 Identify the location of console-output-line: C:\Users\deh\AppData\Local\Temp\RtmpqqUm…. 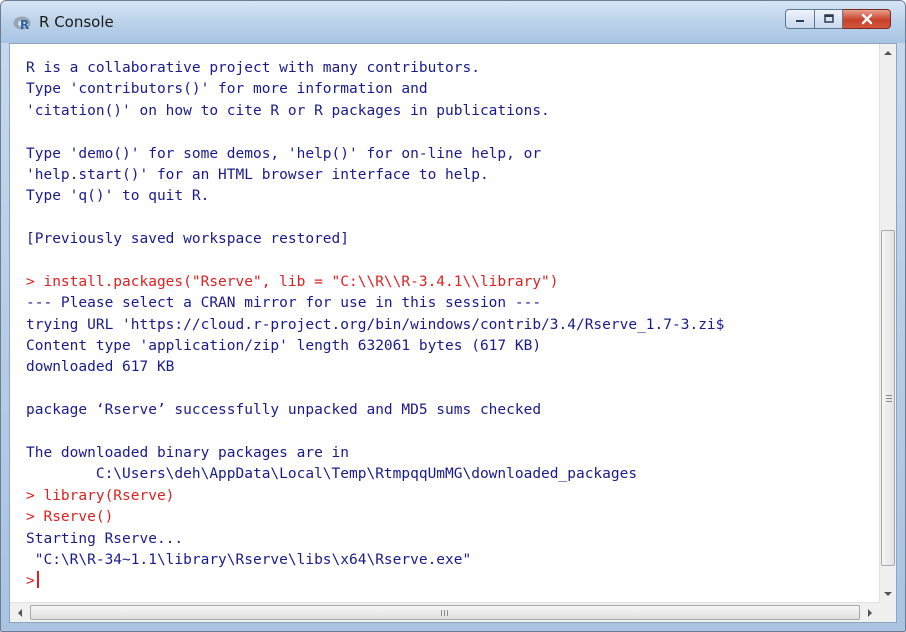
(332, 474).